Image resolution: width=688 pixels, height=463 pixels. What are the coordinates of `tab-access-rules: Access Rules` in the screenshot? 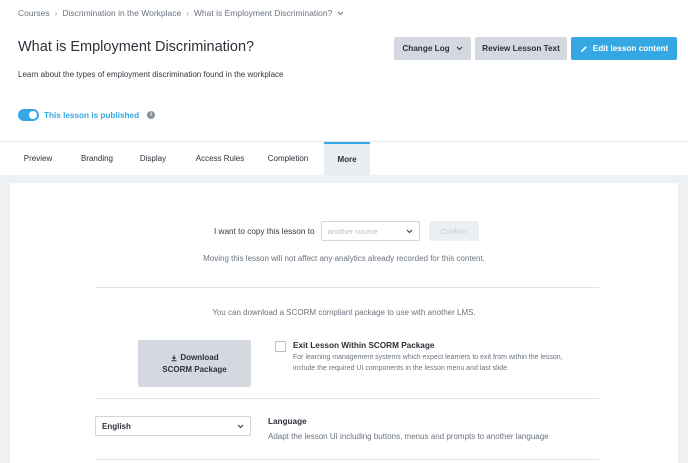 It's located at (220, 158).